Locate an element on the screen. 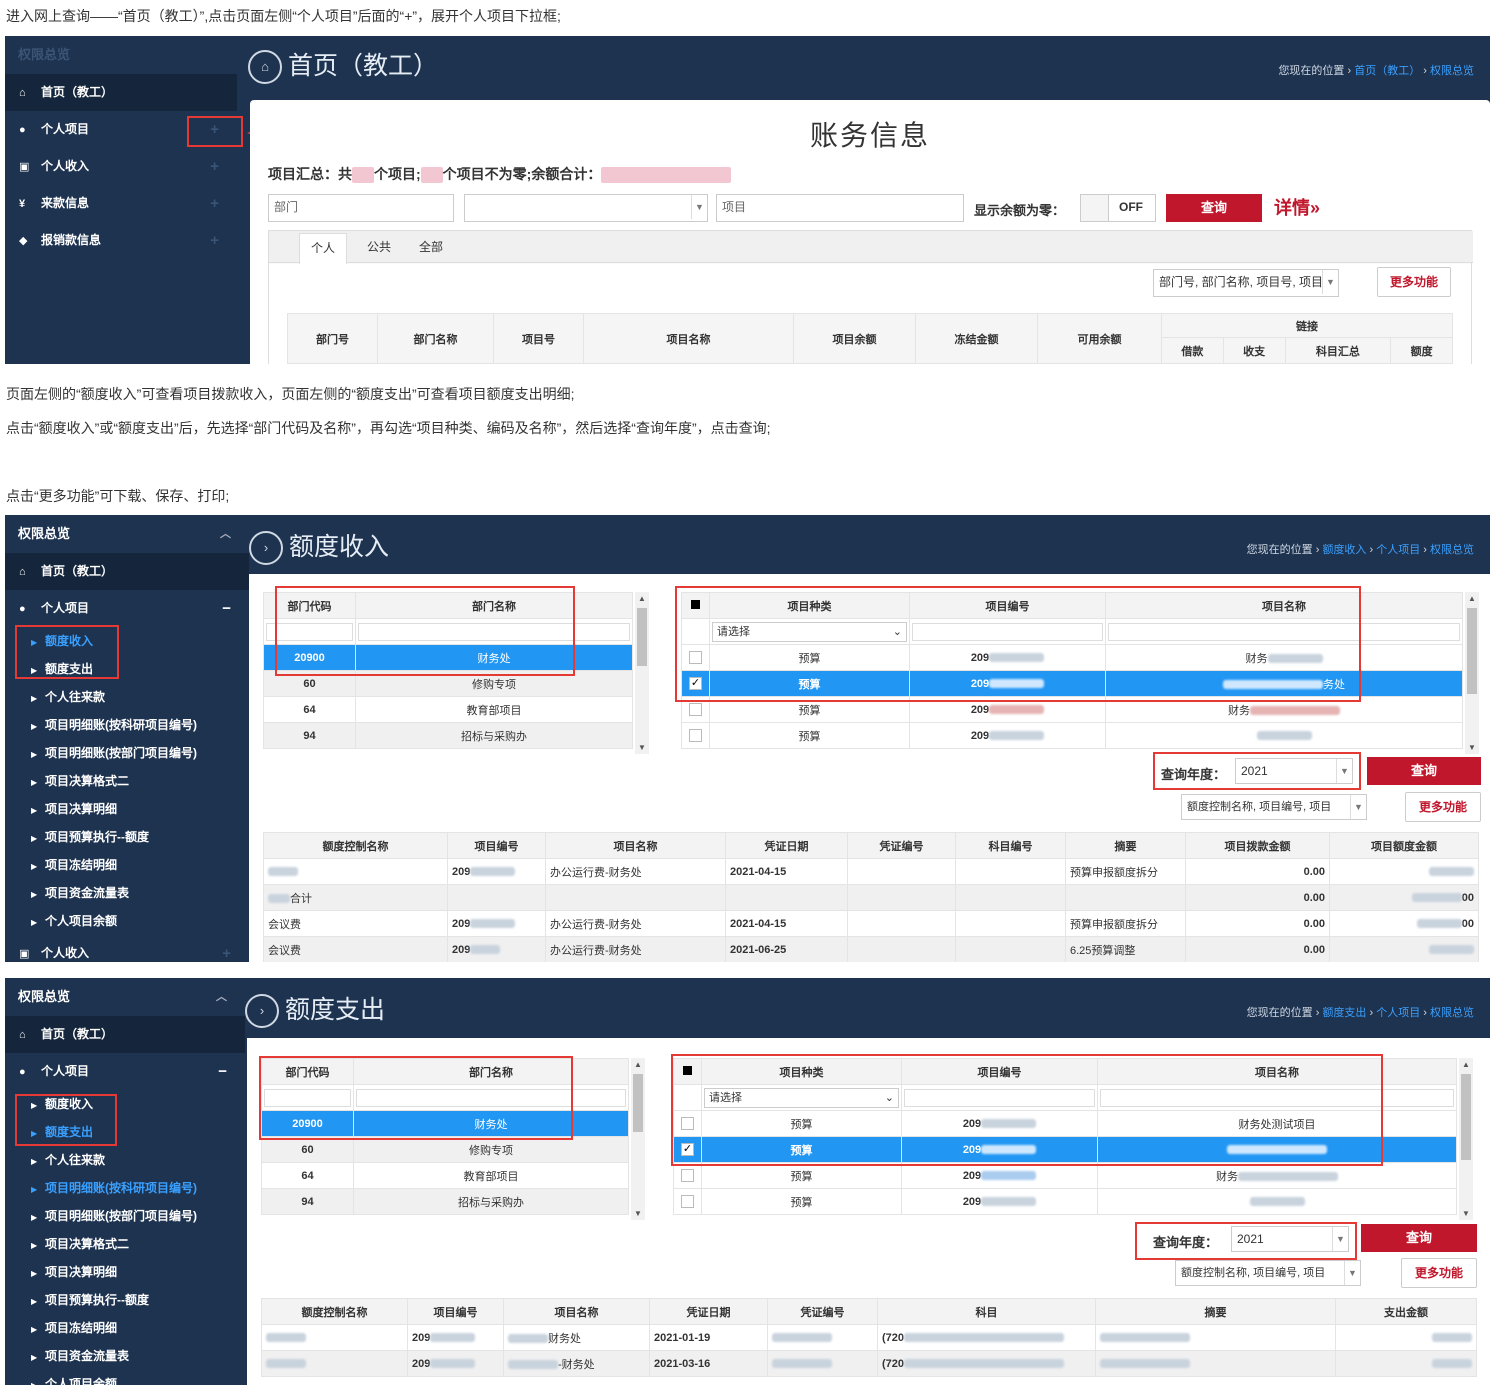 The height and width of the screenshot is (1385, 1496). table-row: 合计 0.00 00 is located at coordinates (871, 897).